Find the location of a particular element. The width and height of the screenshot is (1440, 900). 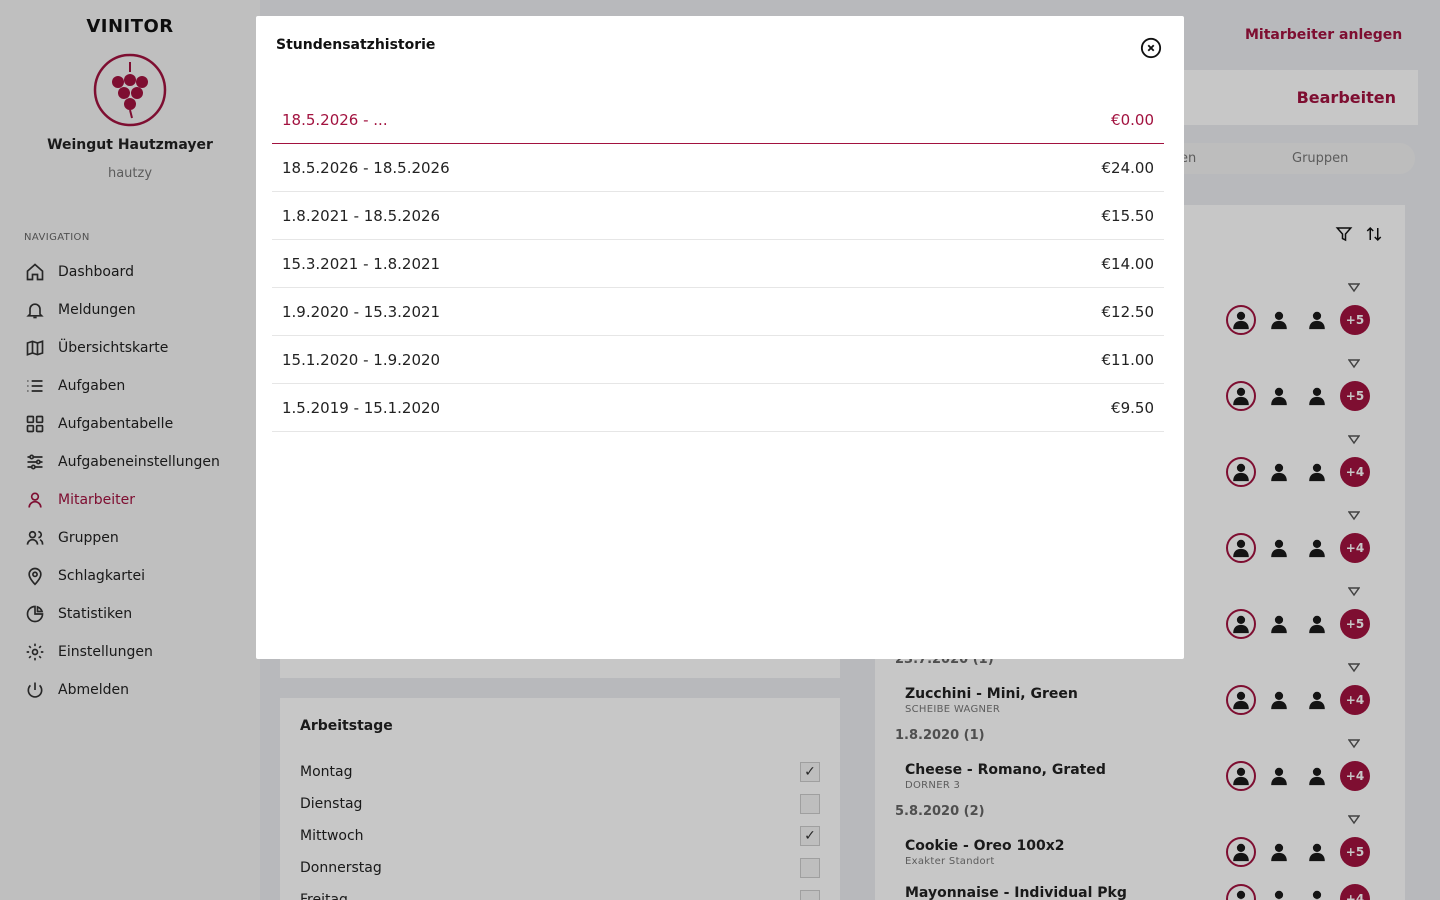

rate-period: 1.5.2019 - 15.1.2020 is located at coordinates (361, 407).